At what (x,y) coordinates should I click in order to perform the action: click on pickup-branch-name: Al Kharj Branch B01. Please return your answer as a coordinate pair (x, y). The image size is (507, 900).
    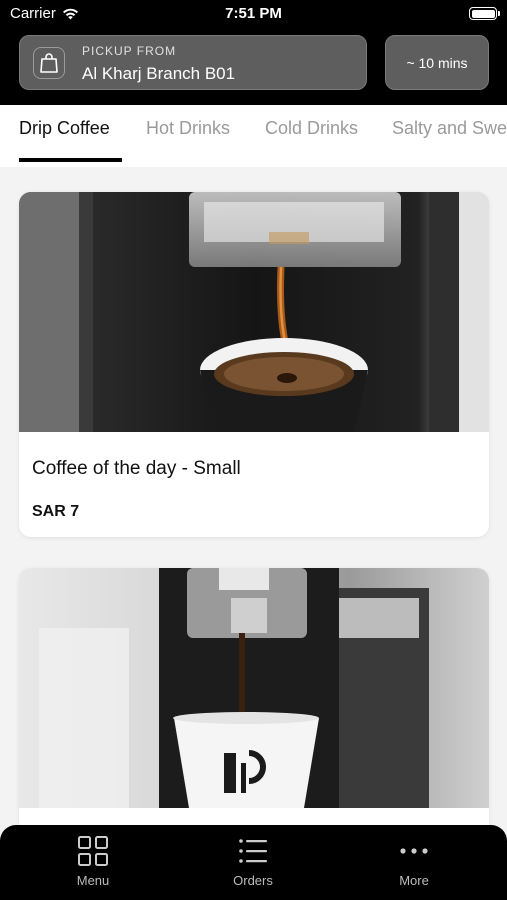
    Looking at the image, I should click on (159, 73).